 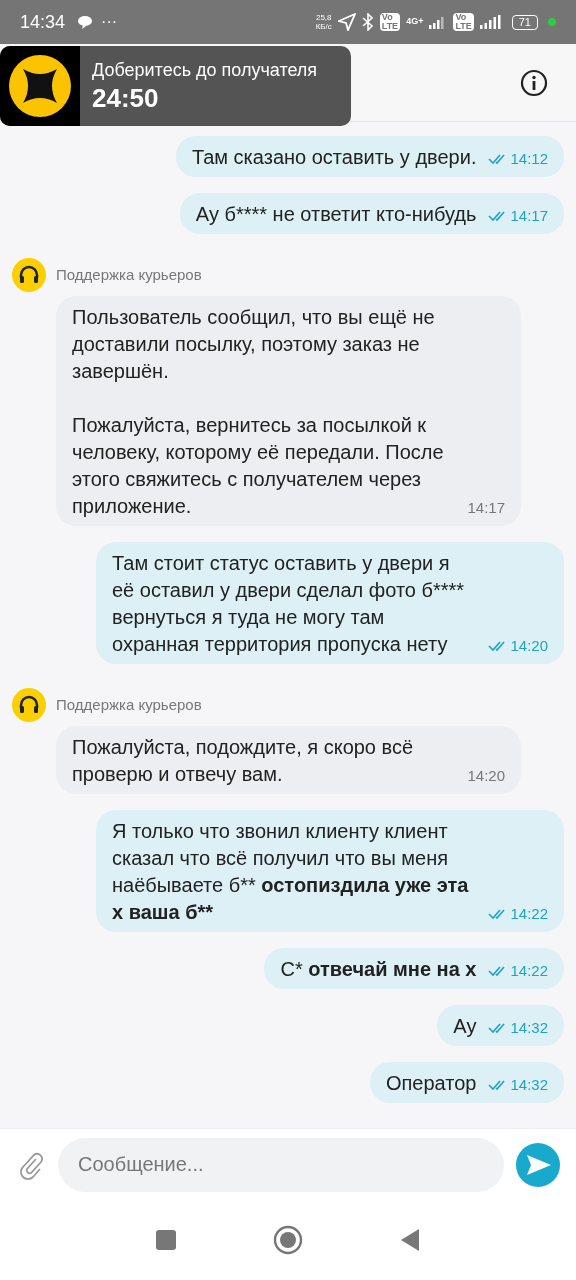 What do you see at coordinates (538, 1164) in the screenshot?
I see `send-icon` at bounding box center [538, 1164].